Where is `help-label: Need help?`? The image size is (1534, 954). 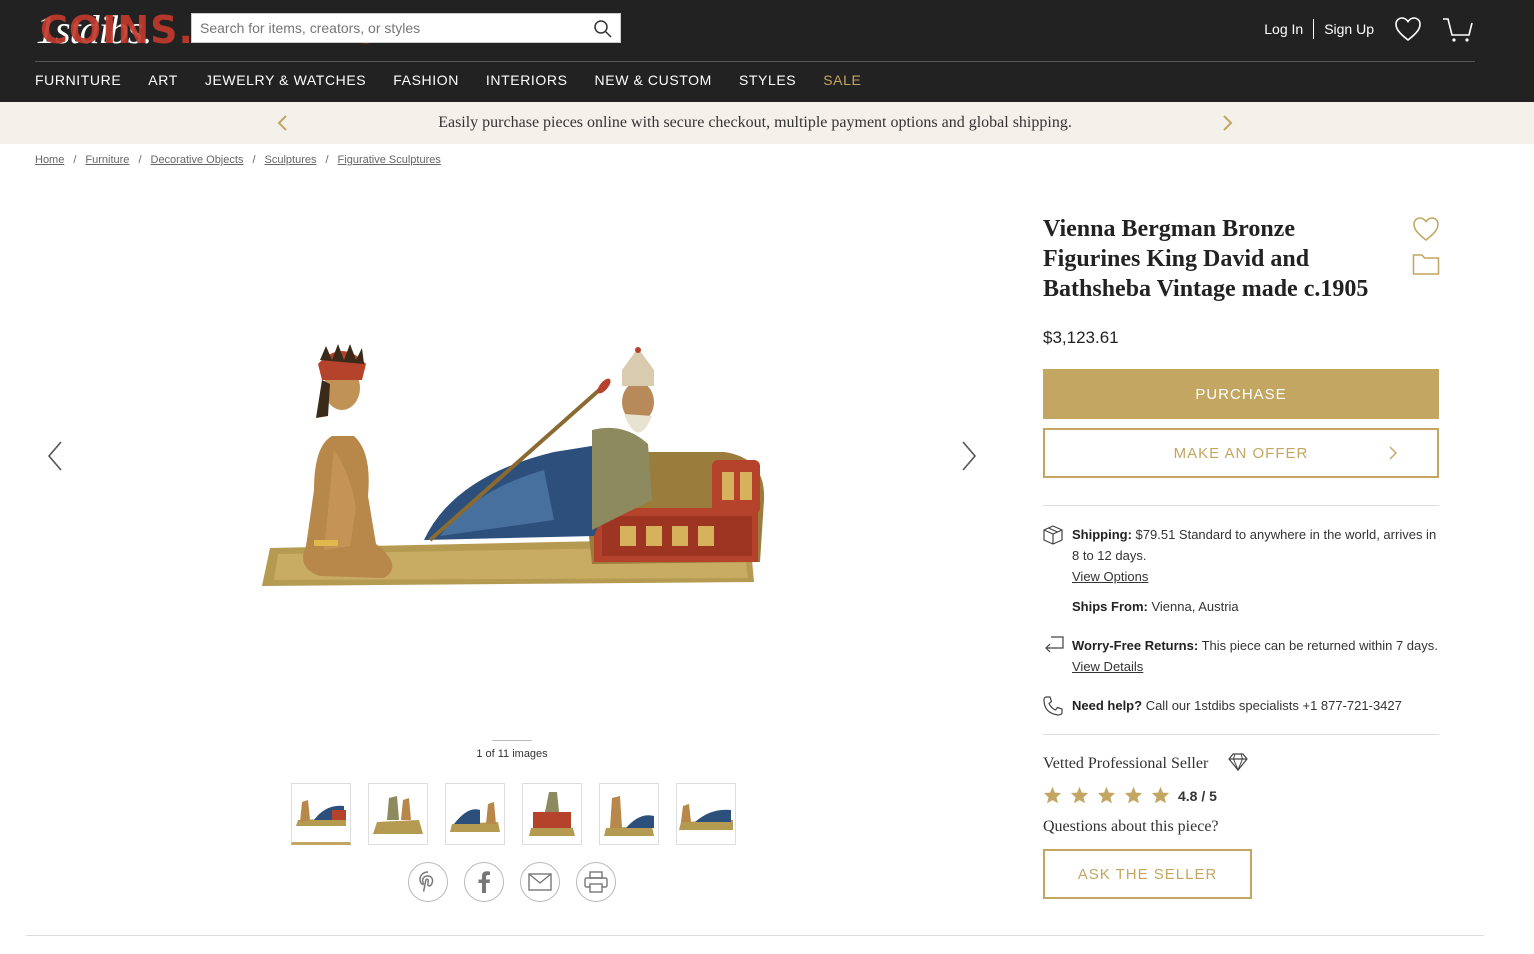
help-label: Need help? is located at coordinates (1107, 705).